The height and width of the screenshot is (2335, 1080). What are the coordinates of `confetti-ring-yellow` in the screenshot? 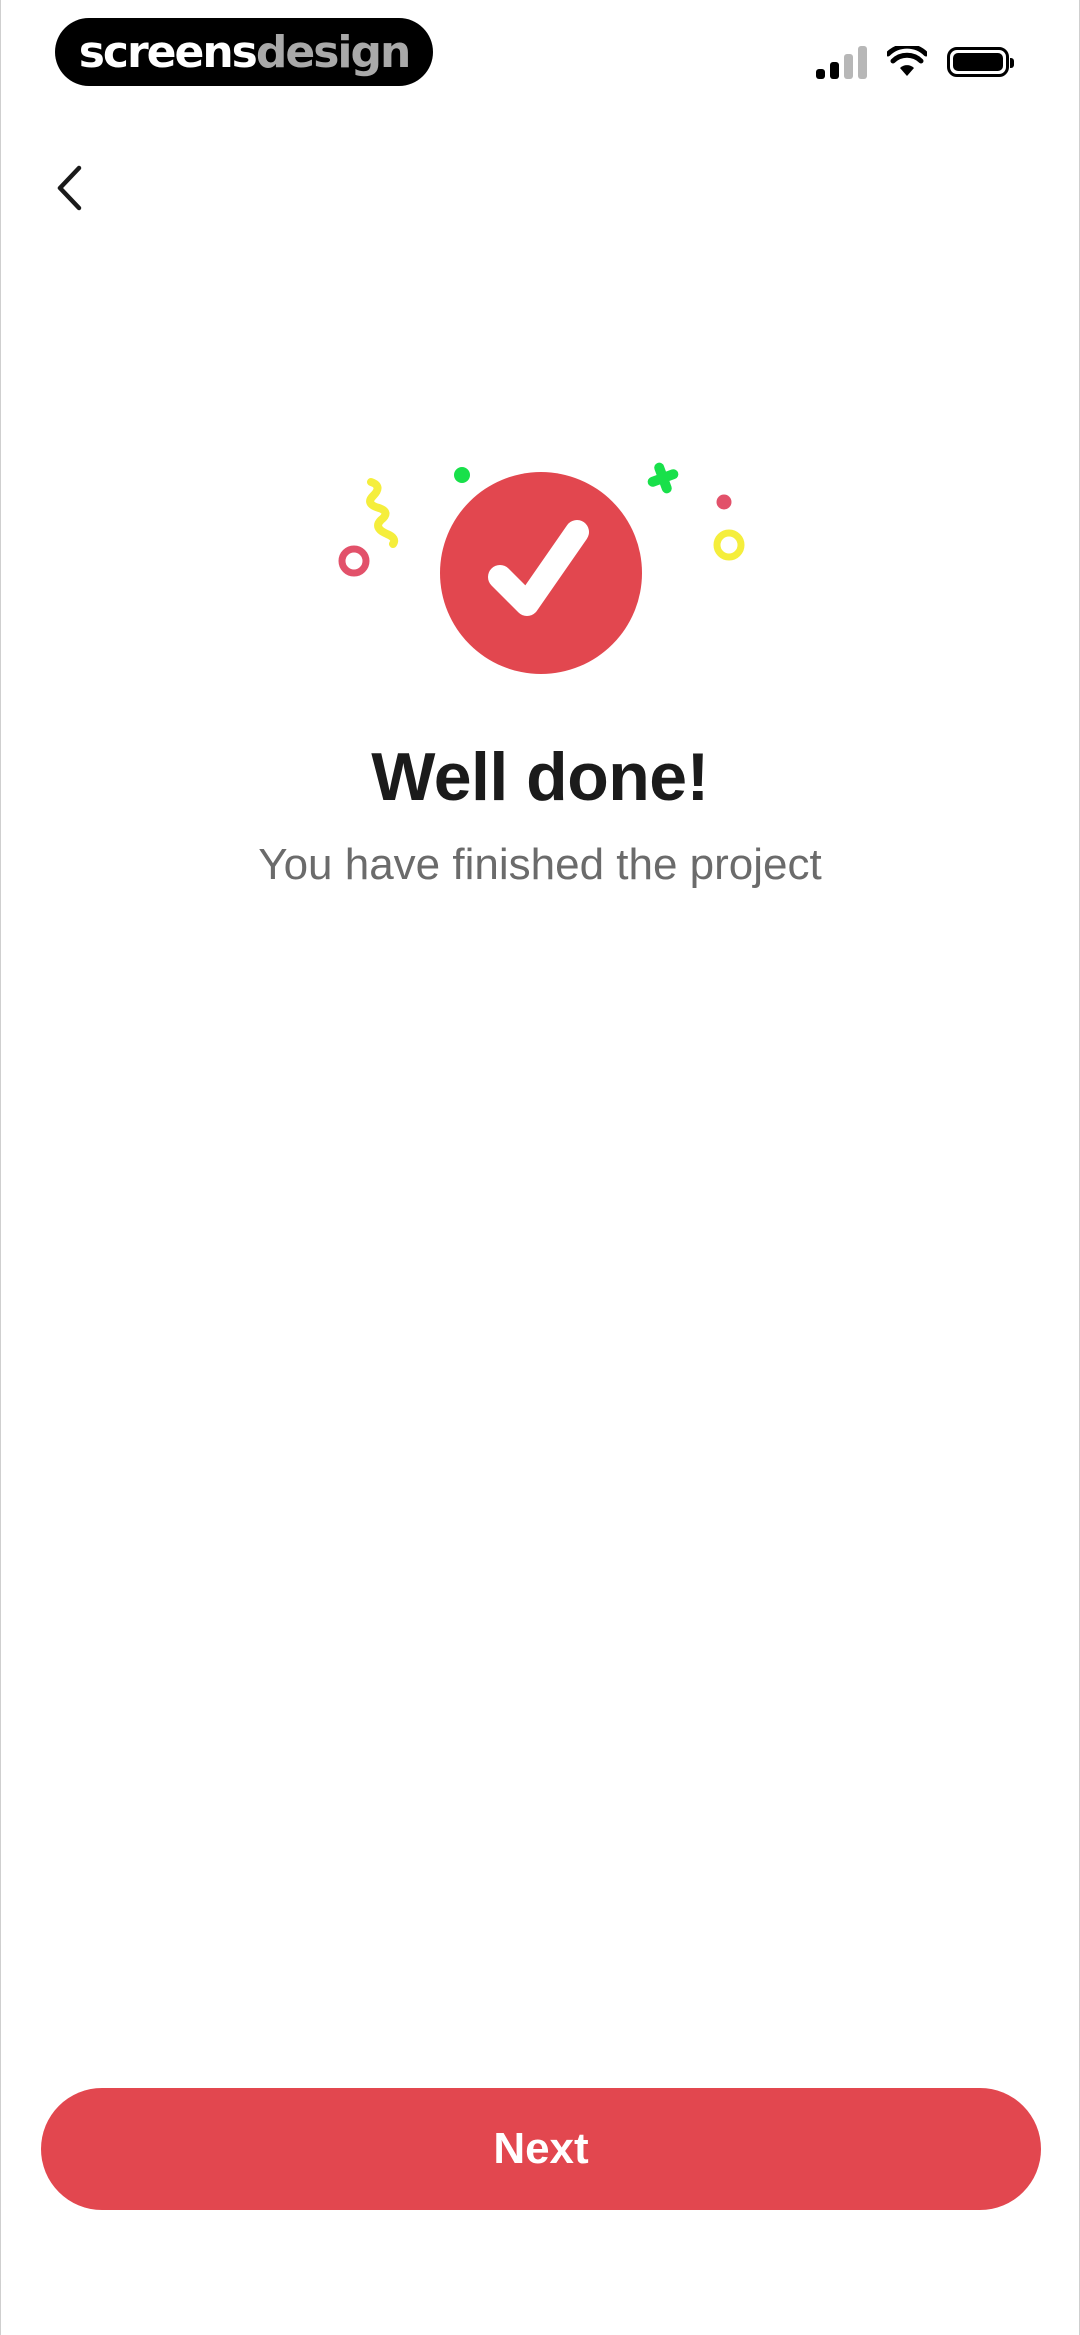 It's located at (729, 545).